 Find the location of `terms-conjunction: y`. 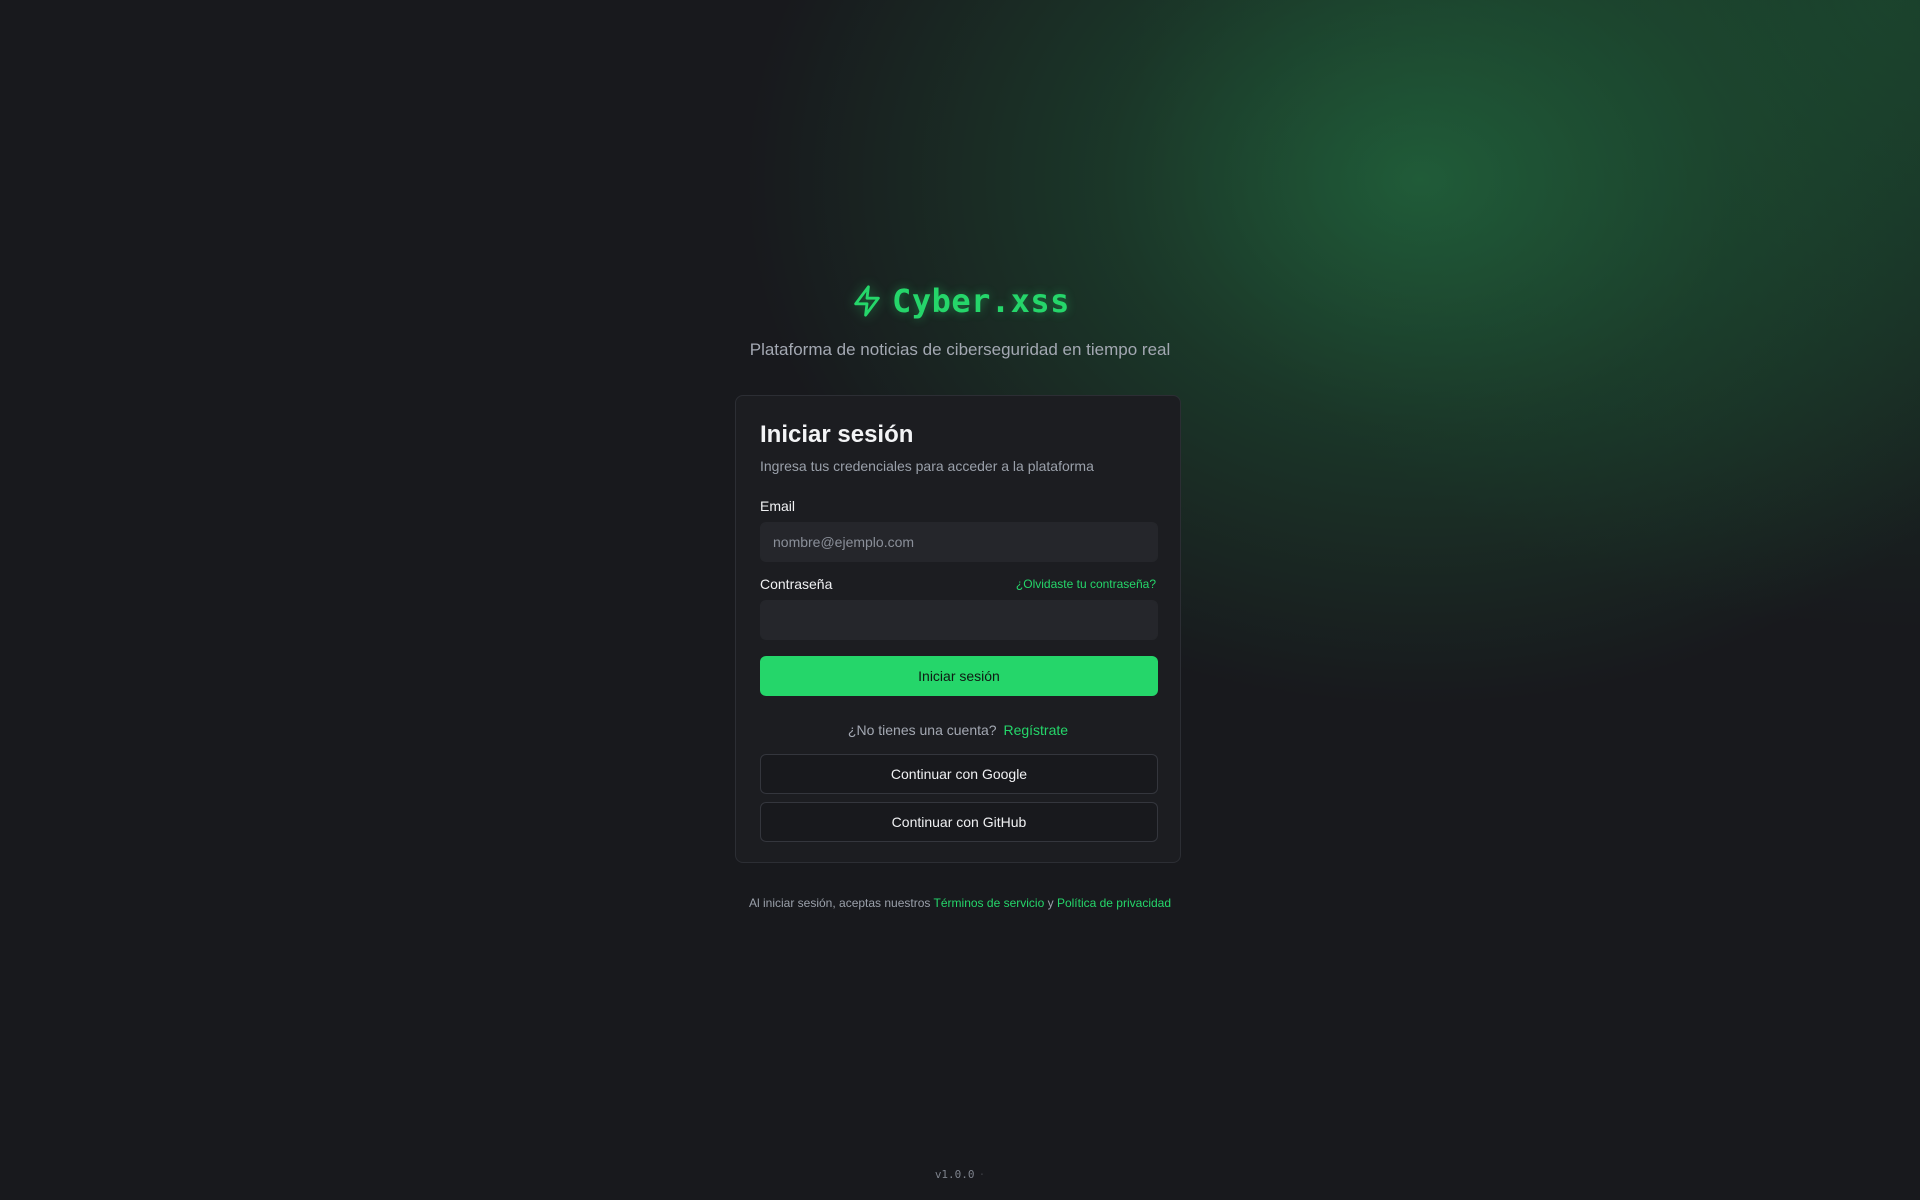

terms-conjunction: y is located at coordinates (1050, 903).